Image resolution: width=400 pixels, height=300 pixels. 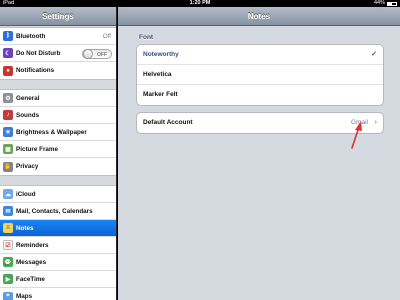 What do you see at coordinates (58, 245) in the screenshot?
I see `sidebar-item-reminders: ☑ Reminders` at bounding box center [58, 245].